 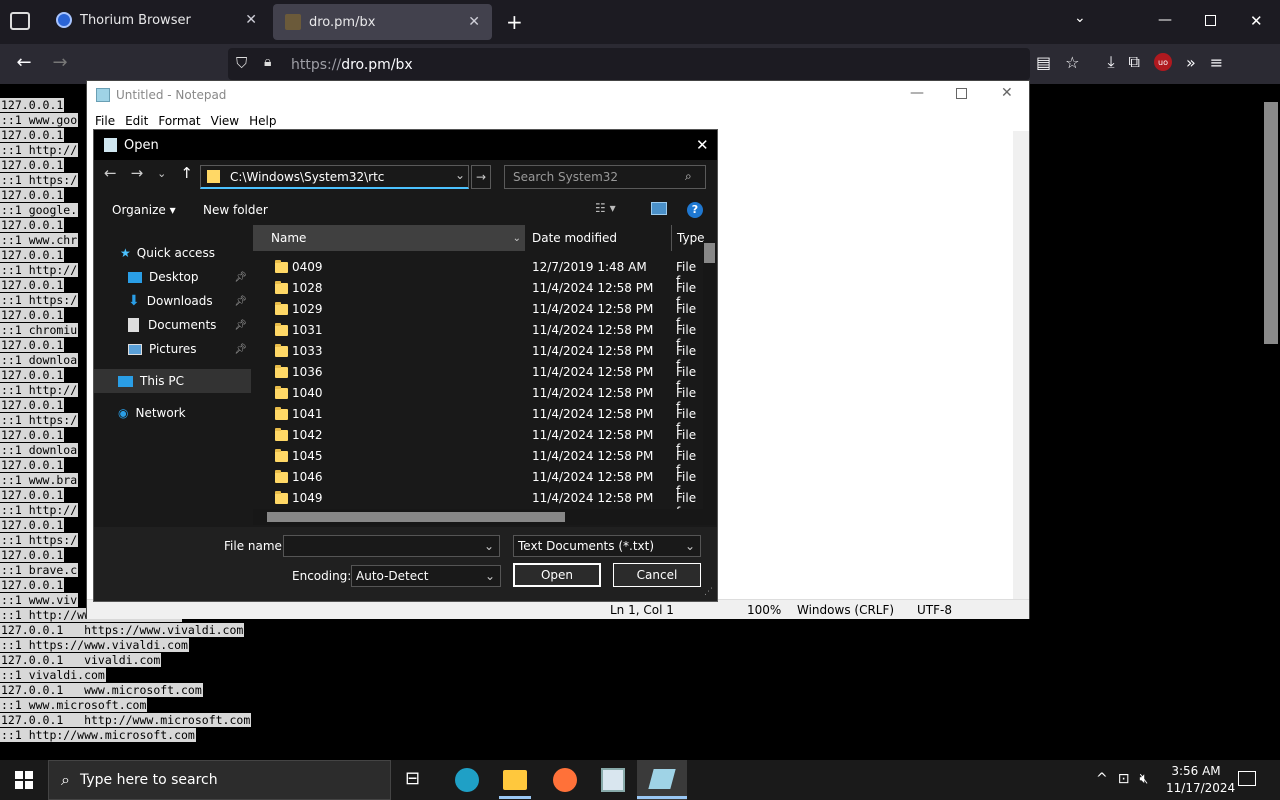 I want to click on reader-view-icon: ▤, so click(x=1043, y=62).